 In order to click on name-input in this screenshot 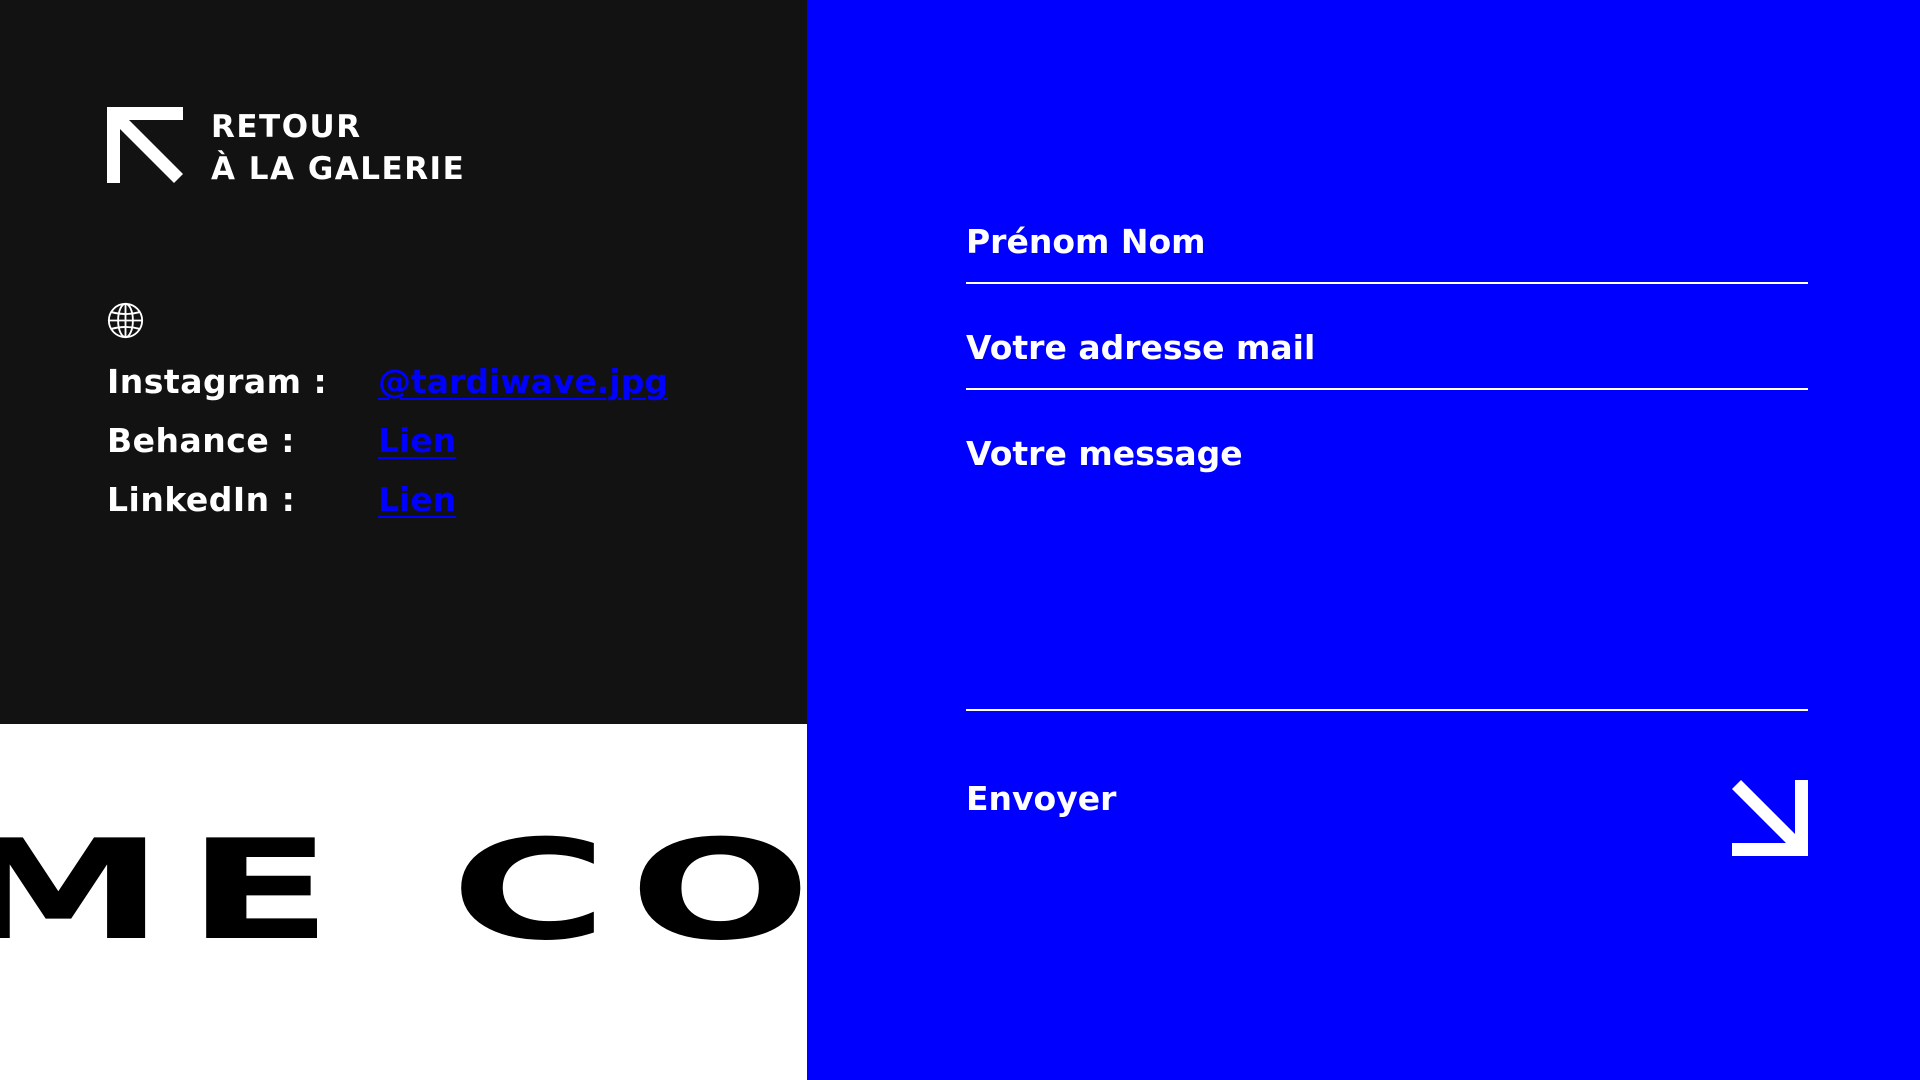, I will do `click(1387, 242)`.